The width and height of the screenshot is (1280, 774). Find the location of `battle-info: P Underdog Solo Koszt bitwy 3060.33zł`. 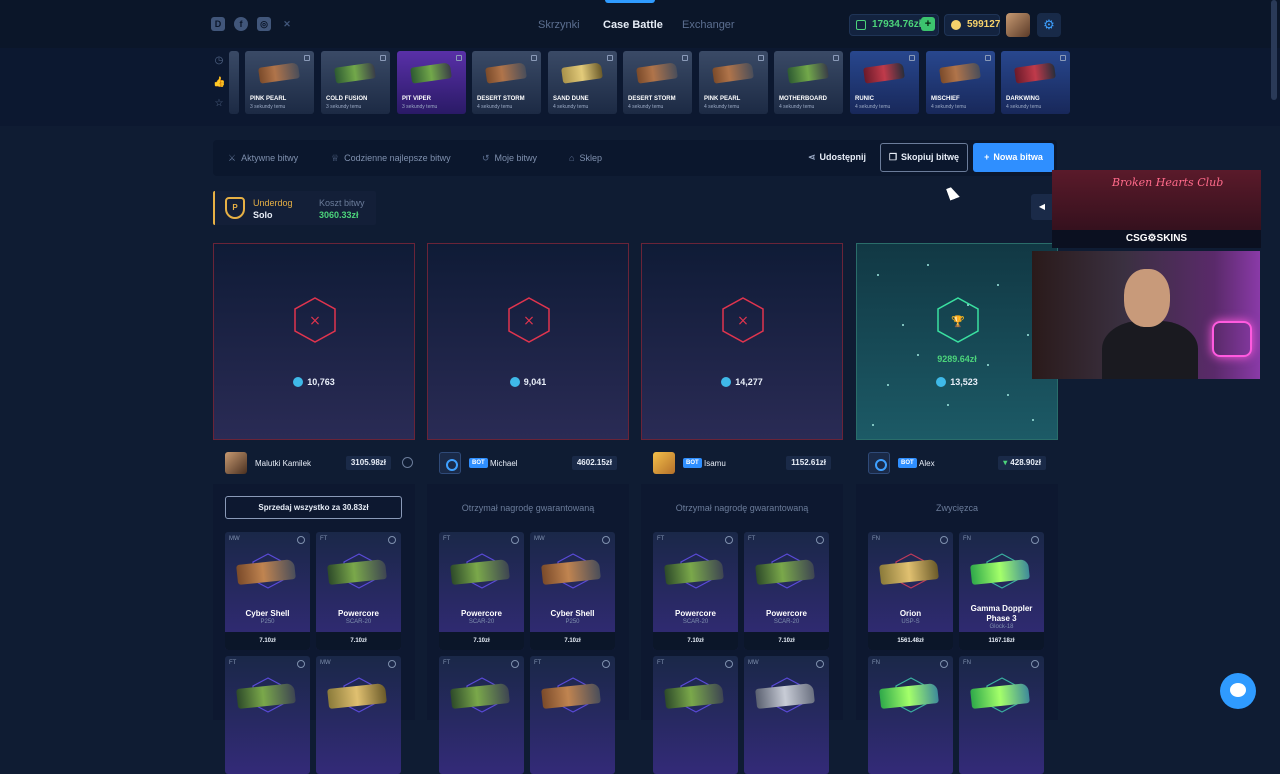

battle-info: P Underdog Solo Koszt bitwy 3060.33zł is located at coordinates (294, 208).